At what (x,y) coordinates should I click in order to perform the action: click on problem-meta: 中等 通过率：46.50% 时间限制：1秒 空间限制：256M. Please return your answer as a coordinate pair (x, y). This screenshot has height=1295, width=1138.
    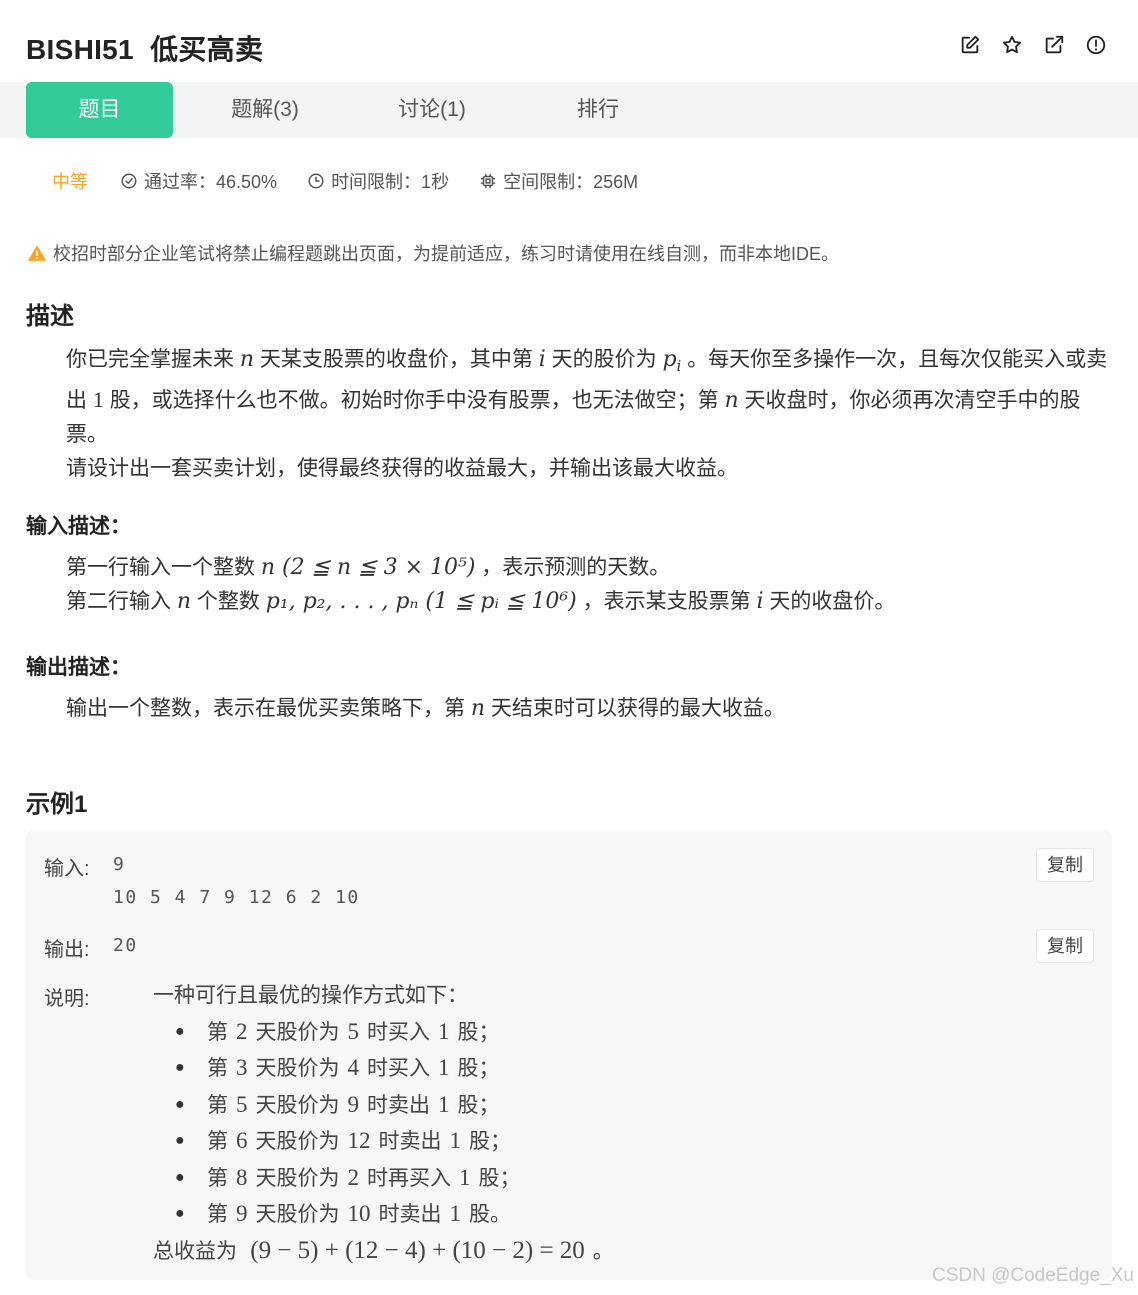
    Looking at the image, I should click on (360, 181).